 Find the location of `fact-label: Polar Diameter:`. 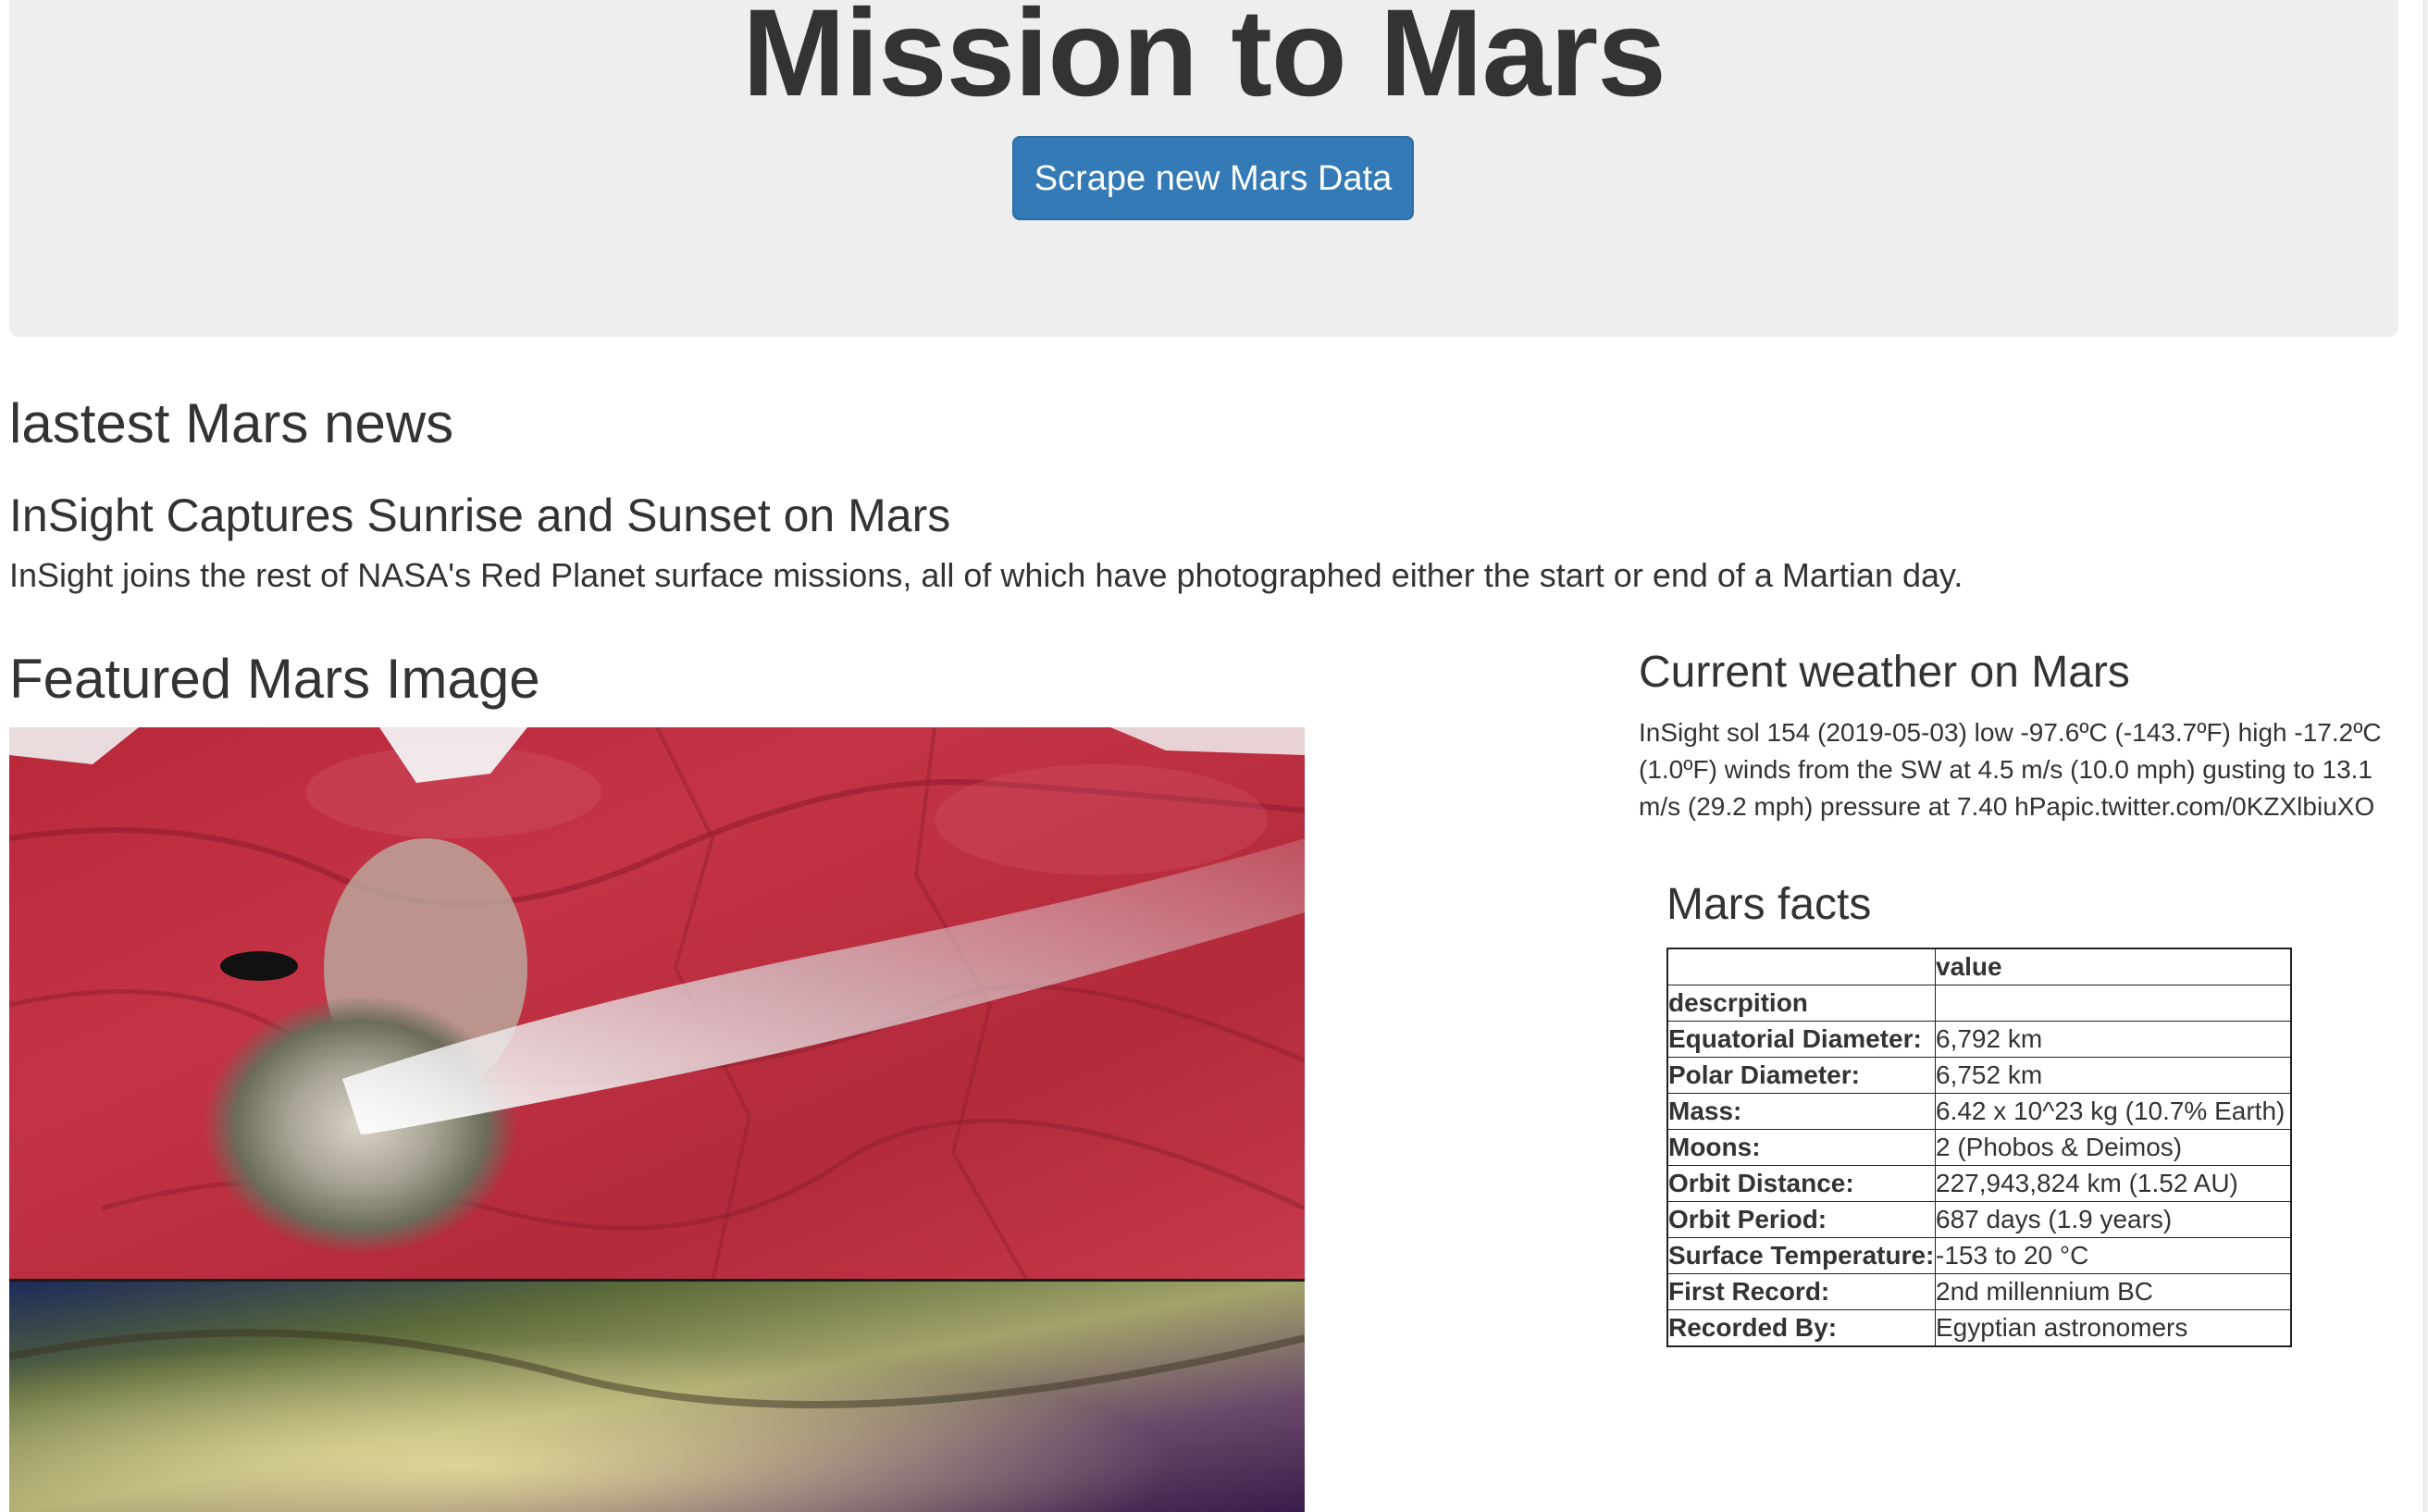

fact-label: Polar Diameter: is located at coordinates (1801, 1075).